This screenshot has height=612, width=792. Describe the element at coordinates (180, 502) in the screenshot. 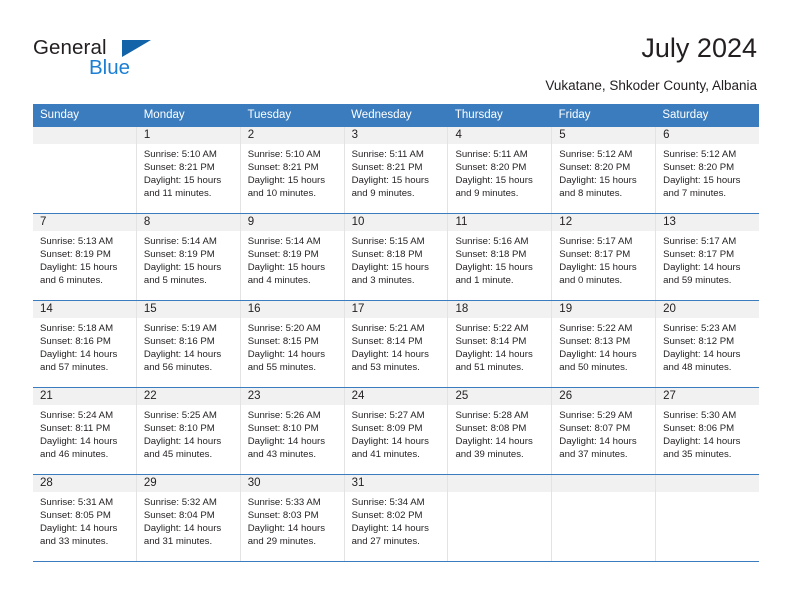

I see `day-detail-line: Sunrise: 5:32 AM` at that location.